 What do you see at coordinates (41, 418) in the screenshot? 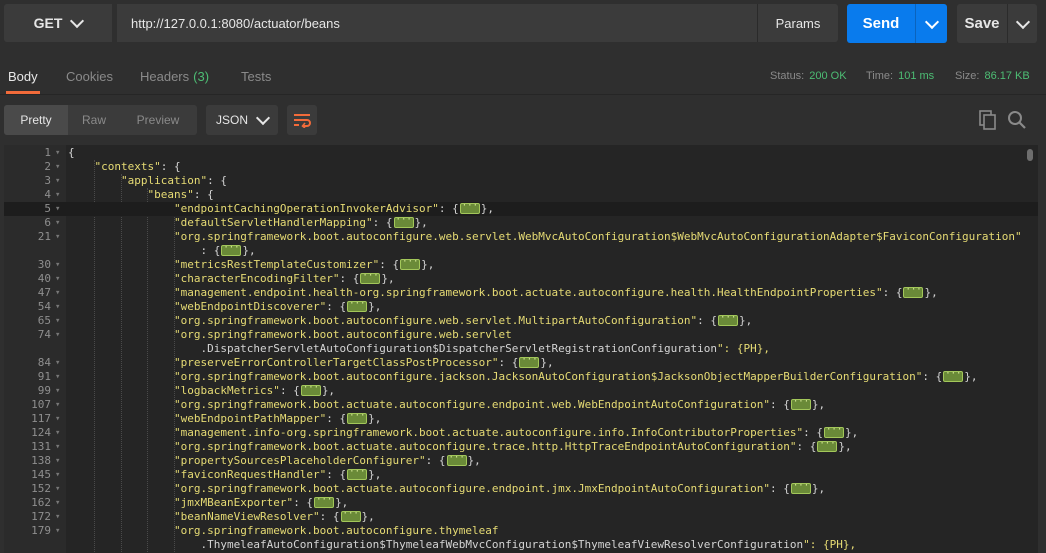
I see `line-number: 117` at bounding box center [41, 418].